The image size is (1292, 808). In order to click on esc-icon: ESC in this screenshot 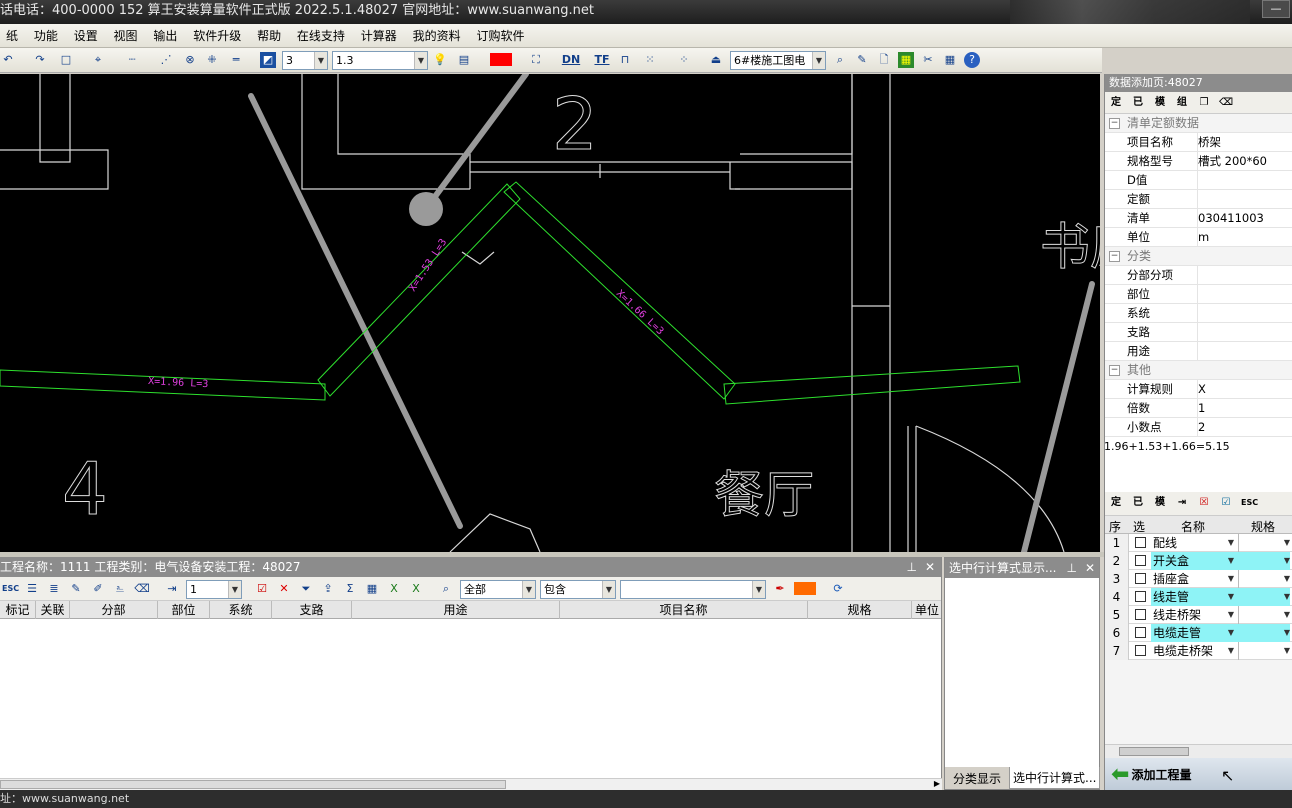, I will do `click(10, 589)`.